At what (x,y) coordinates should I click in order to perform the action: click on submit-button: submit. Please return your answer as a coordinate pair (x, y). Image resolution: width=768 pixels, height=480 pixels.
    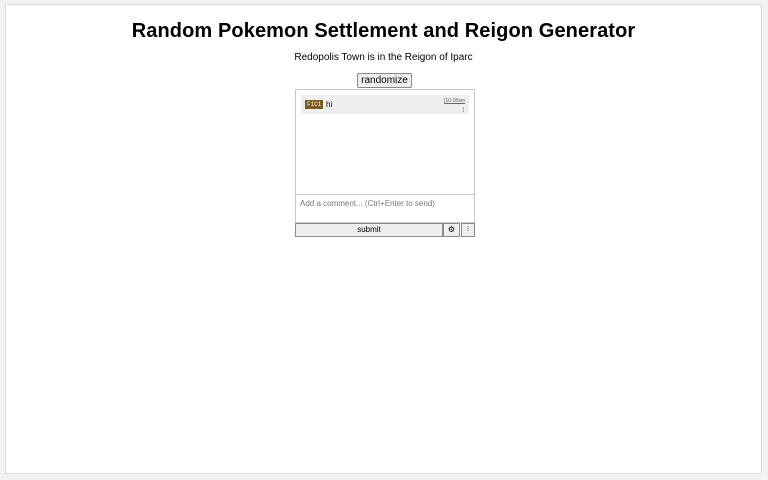
    Looking at the image, I should click on (369, 230).